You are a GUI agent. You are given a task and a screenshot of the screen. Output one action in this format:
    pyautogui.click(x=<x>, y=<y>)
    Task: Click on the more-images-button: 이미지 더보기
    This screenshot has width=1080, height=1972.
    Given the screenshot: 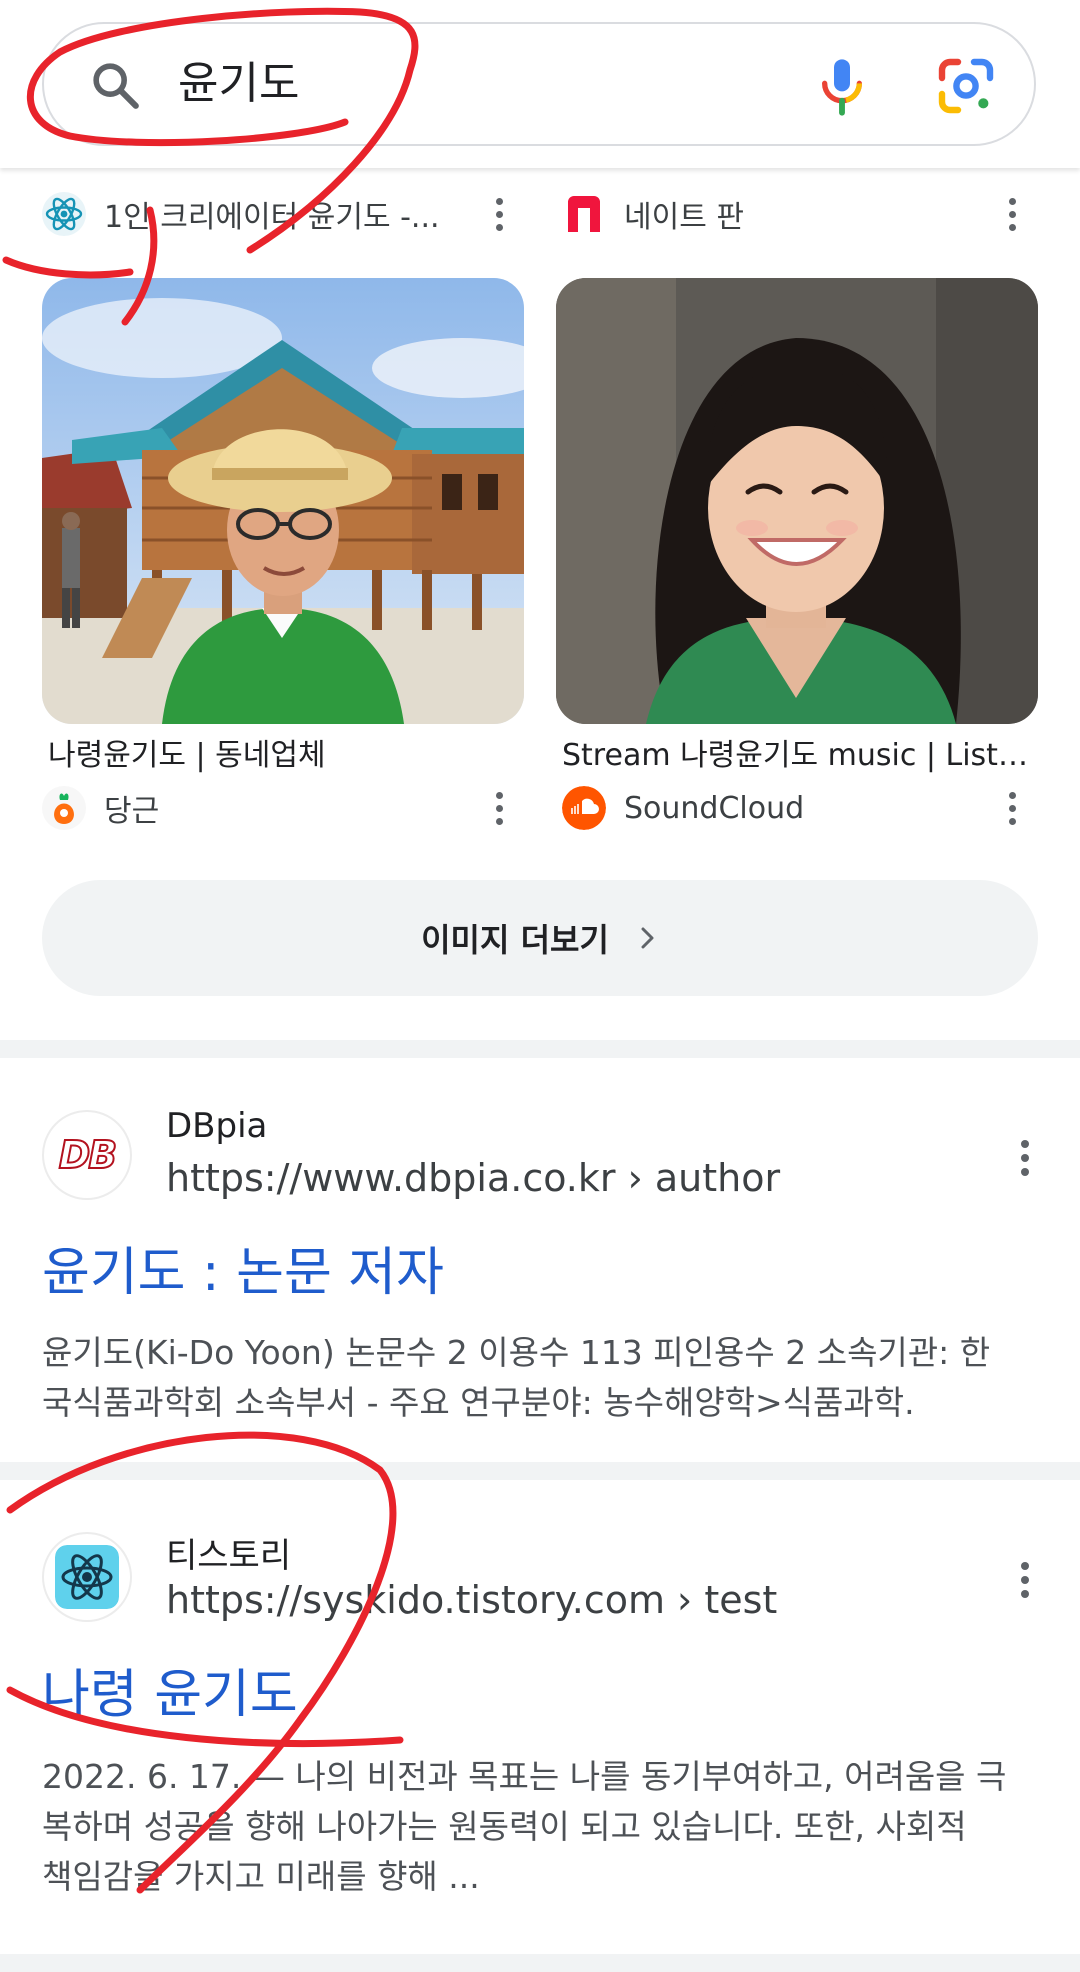 What is the action you would take?
    pyautogui.click(x=540, y=938)
    